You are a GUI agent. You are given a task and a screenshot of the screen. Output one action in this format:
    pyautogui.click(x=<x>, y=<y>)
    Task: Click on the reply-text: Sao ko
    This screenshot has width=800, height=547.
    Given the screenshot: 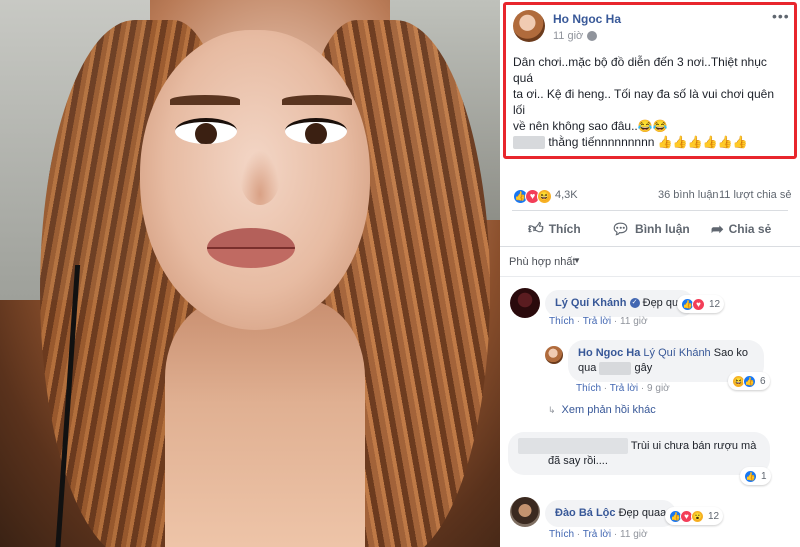 What is the action you would take?
    pyautogui.click(x=730, y=353)
    